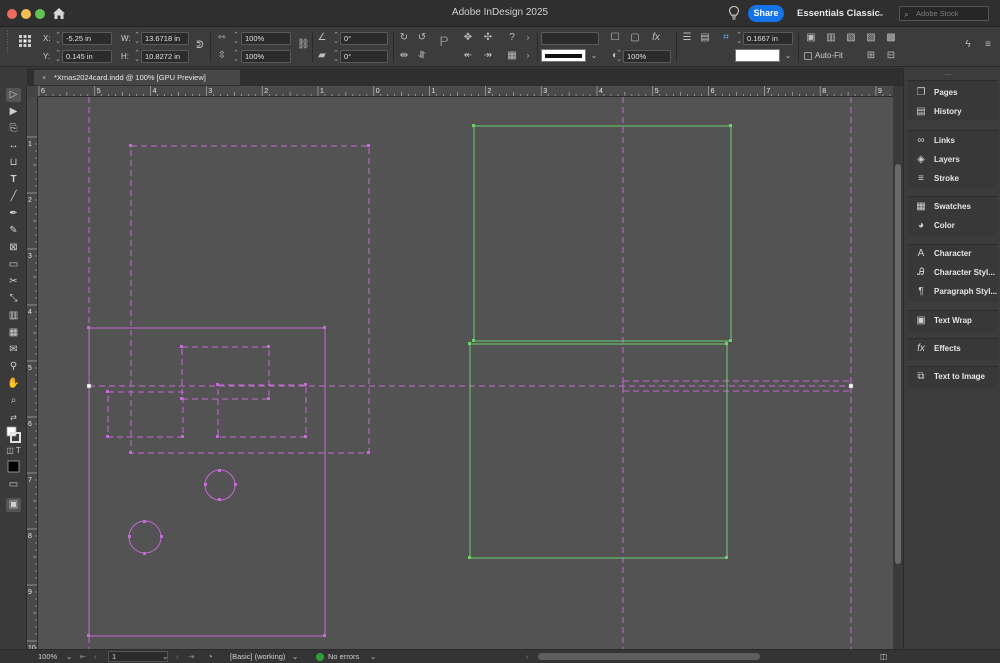 This screenshot has width=1000, height=663. What do you see at coordinates (89, 386) in the screenshot?
I see `selection-handle-left` at bounding box center [89, 386].